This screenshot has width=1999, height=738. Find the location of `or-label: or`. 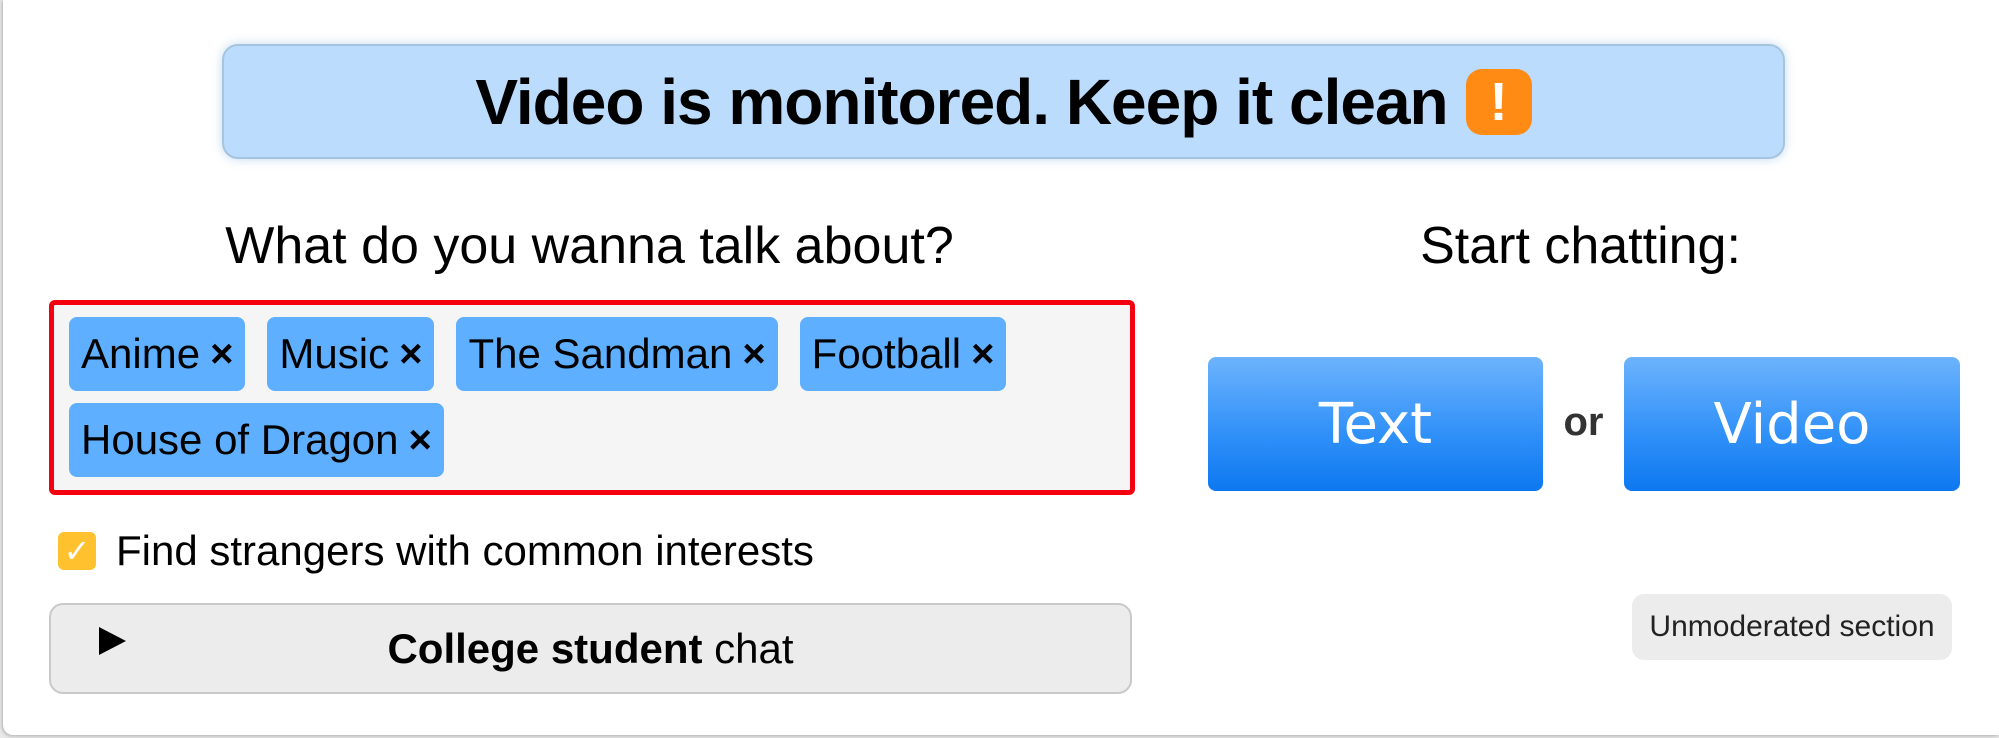

or-label: or is located at coordinates (1583, 422).